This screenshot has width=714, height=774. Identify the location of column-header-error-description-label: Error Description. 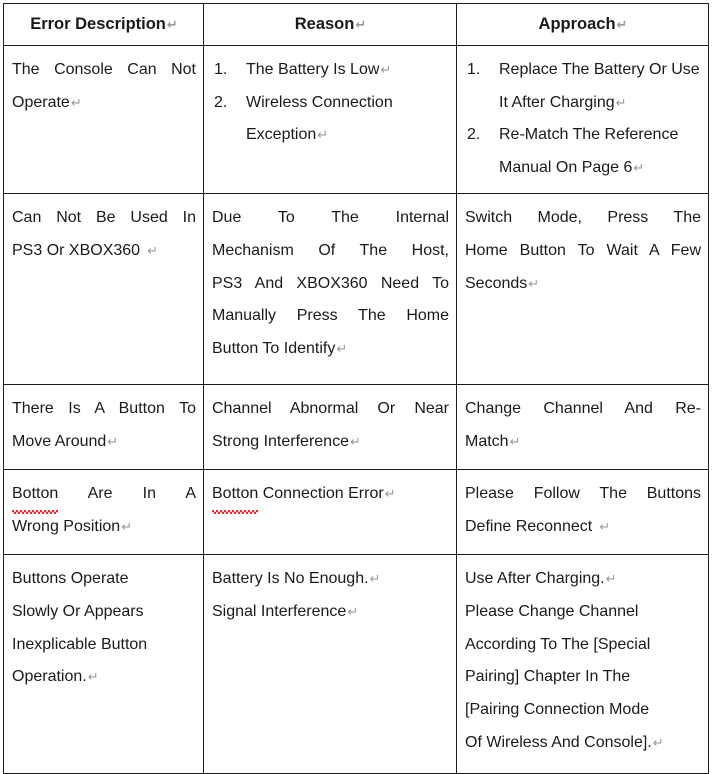
(98, 24).